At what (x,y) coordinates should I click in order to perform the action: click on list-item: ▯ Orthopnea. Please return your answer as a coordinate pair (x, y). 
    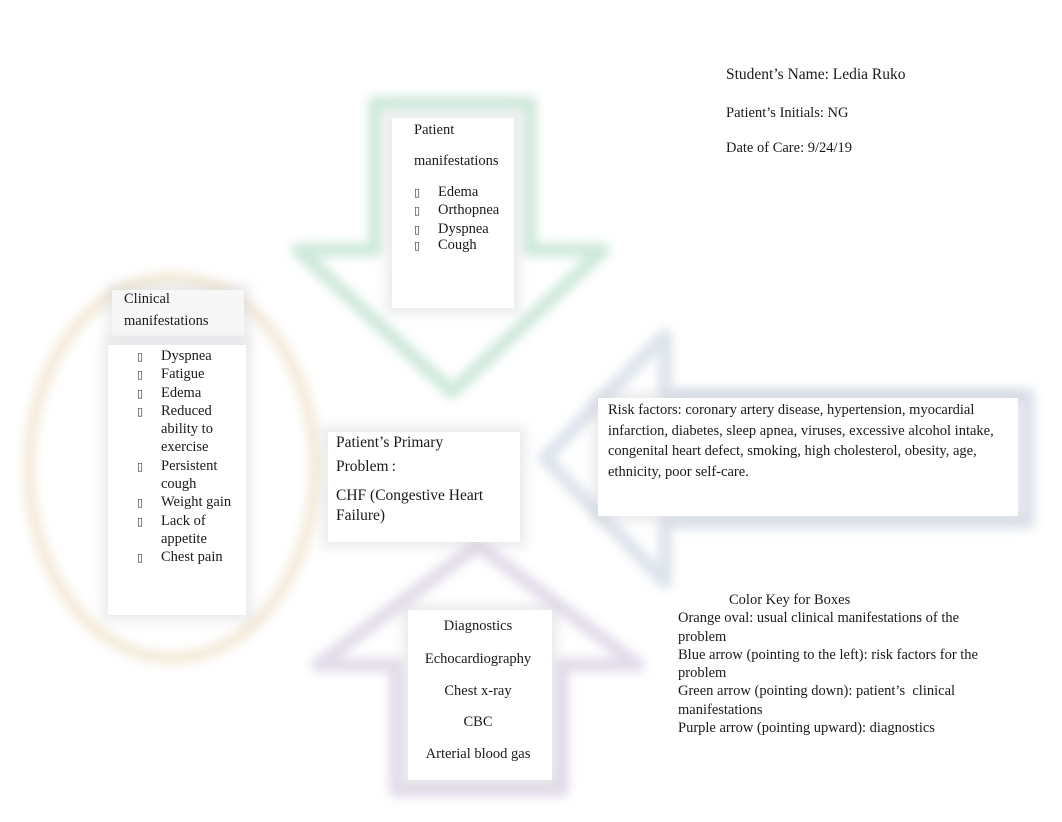
    Looking at the image, I should click on (456, 210).